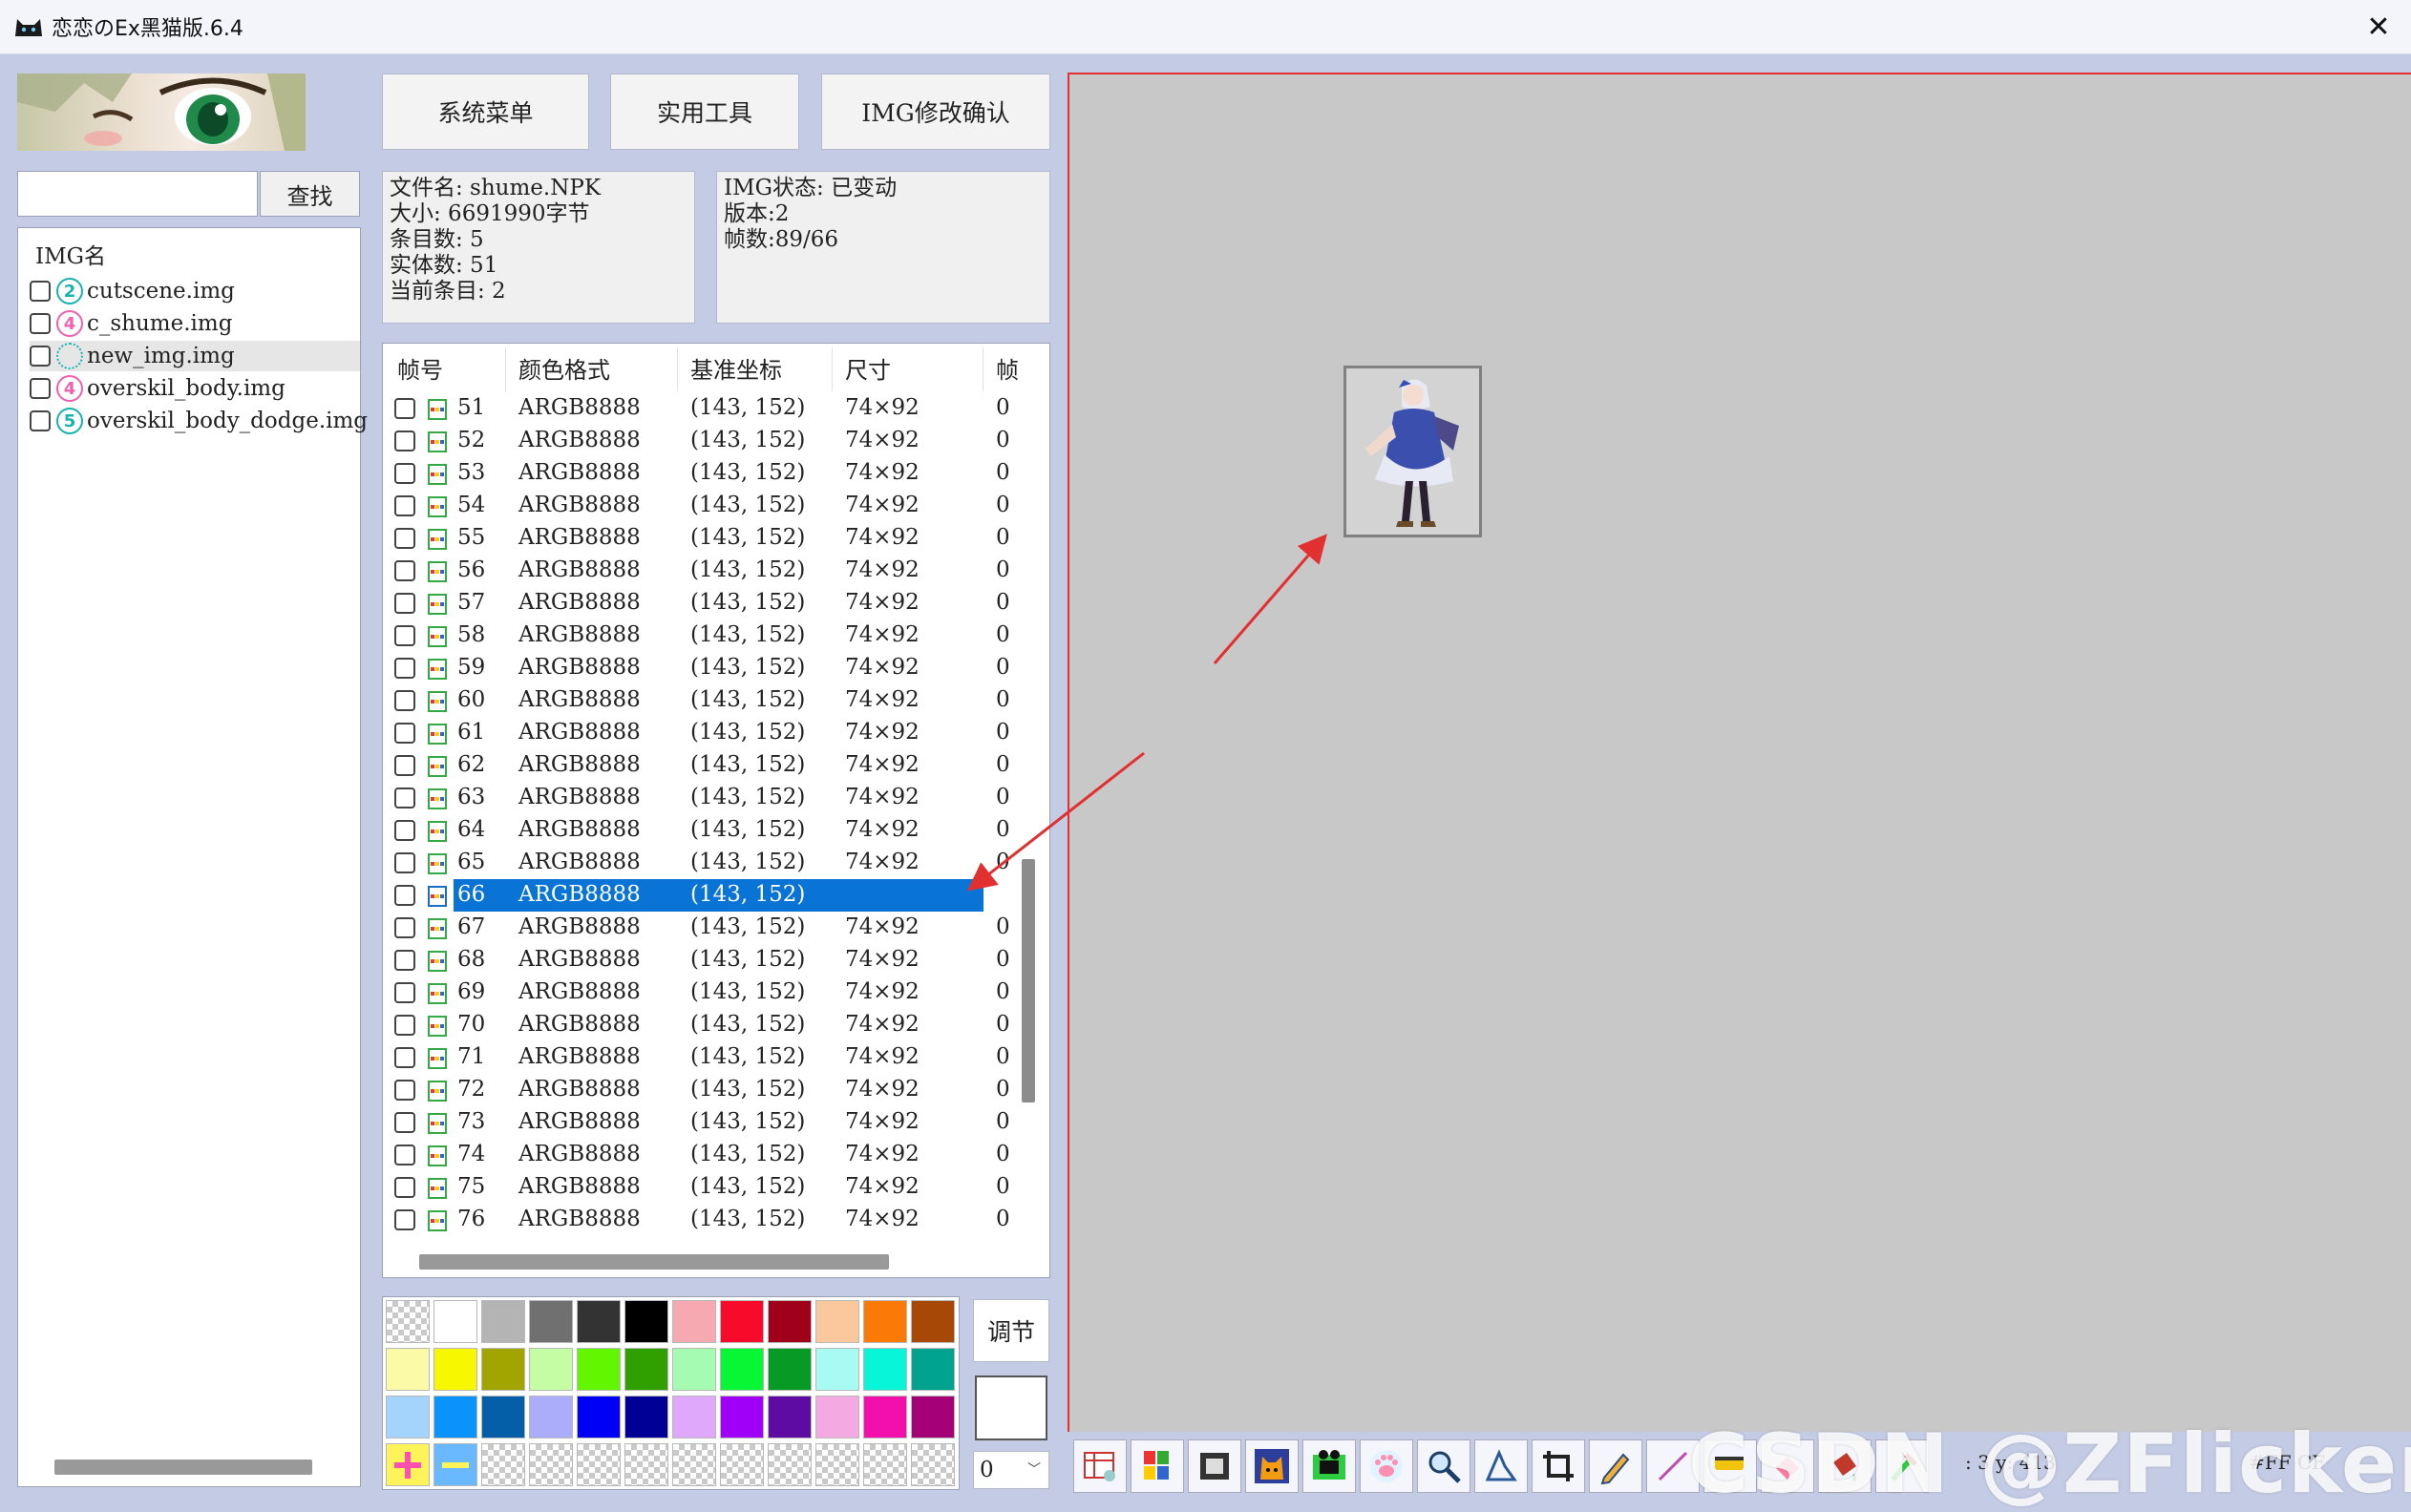  What do you see at coordinates (1386, 1466) in the screenshot?
I see `paw-icon` at bounding box center [1386, 1466].